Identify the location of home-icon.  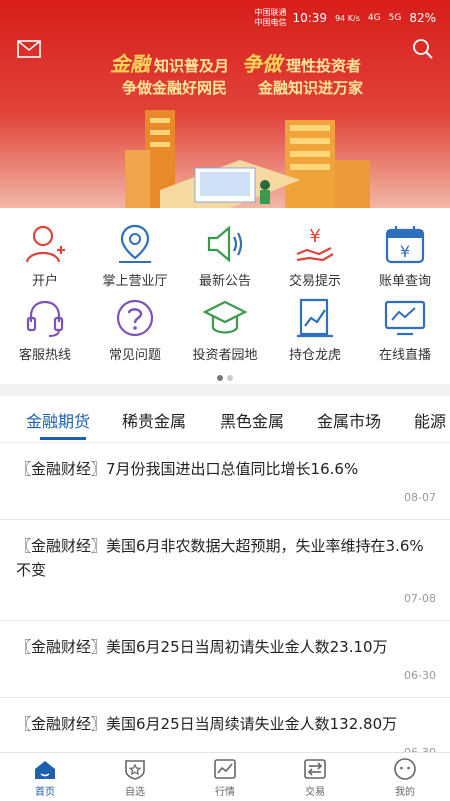
(45, 770).